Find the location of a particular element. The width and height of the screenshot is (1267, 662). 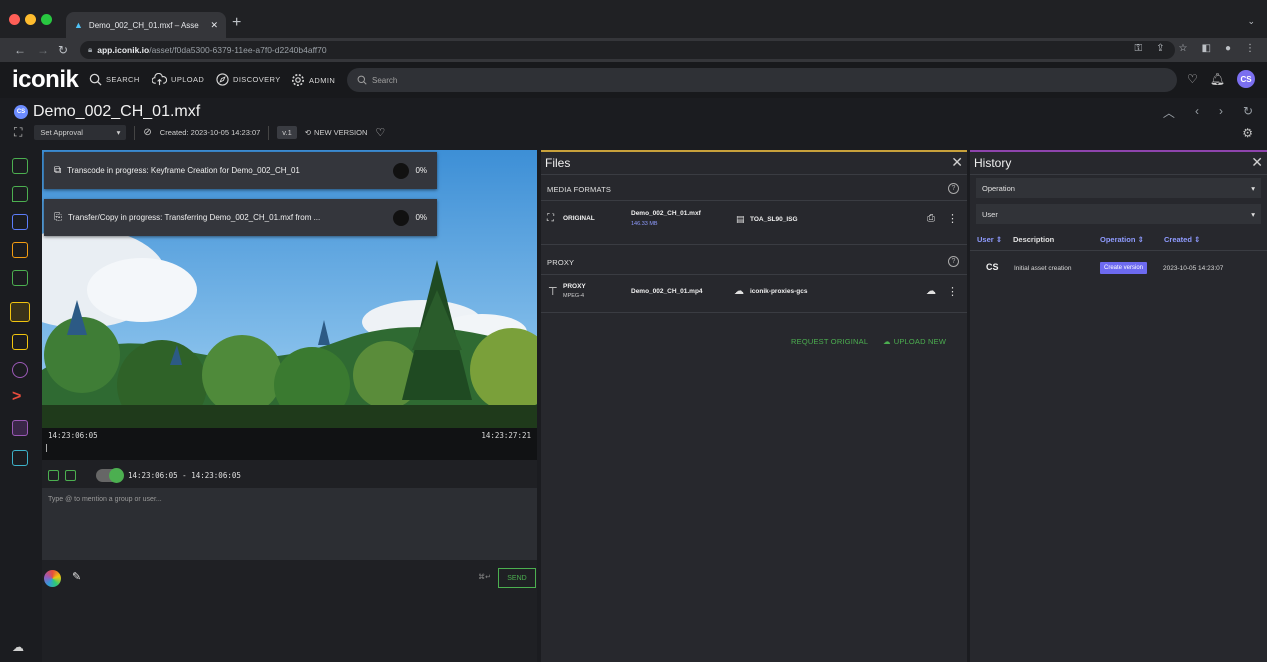

row-user: CS is located at coordinates (992, 267).